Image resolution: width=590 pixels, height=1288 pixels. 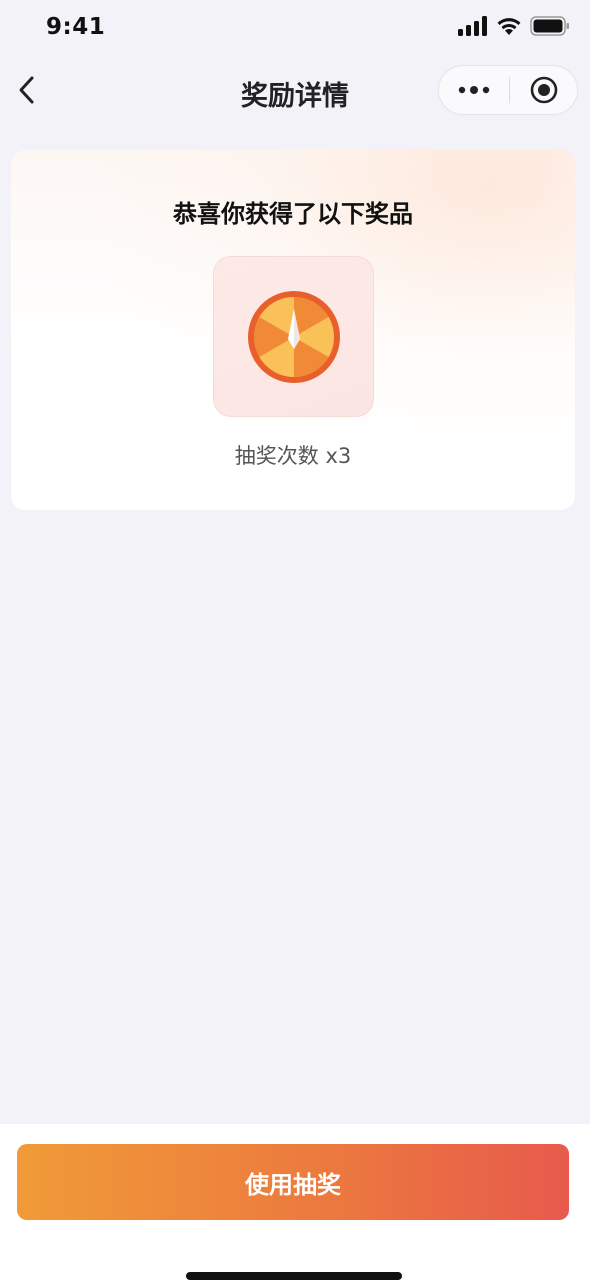 What do you see at coordinates (294, 1276) in the screenshot?
I see `home-indicator` at bounding box center [294, 1276].